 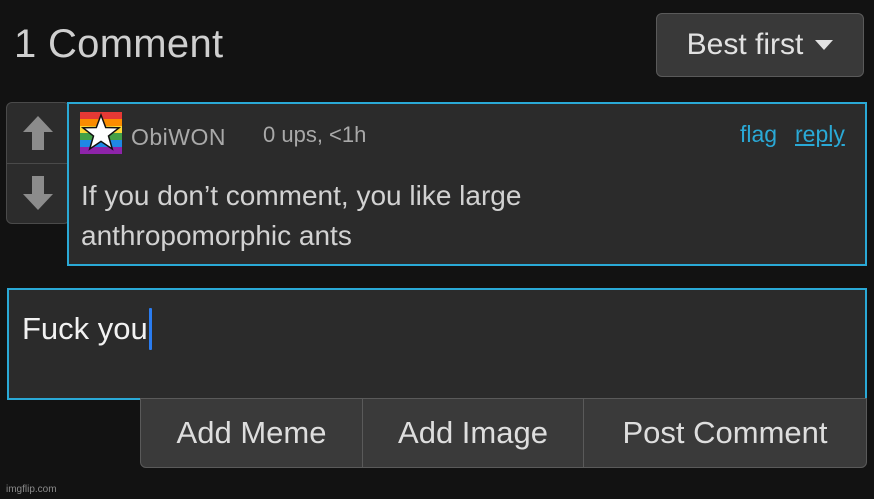 What do you see at coordinates (315, 134) in the screenshot?
I see `comment-meta: 0 ups, <1h` at bounding box center [315, 134].